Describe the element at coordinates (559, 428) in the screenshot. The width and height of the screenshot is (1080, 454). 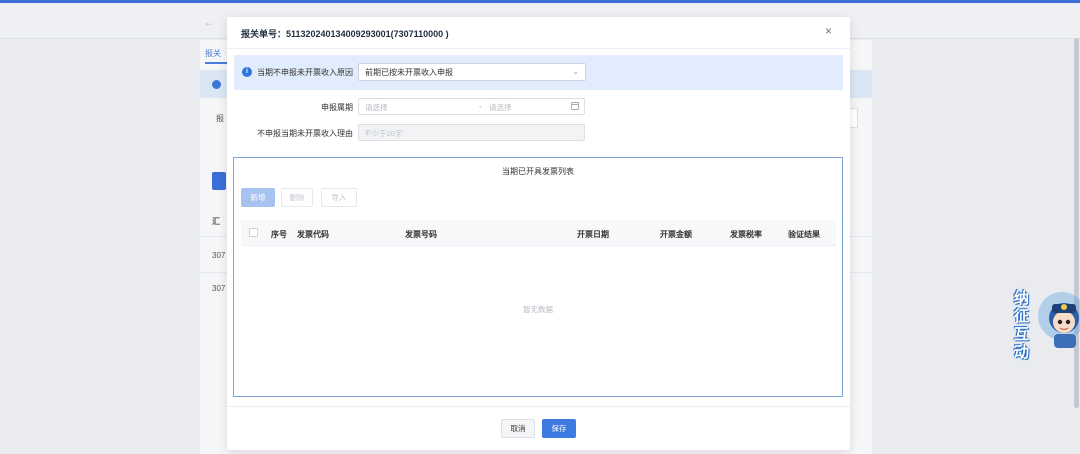
I see `save-button: 保存` at that location.